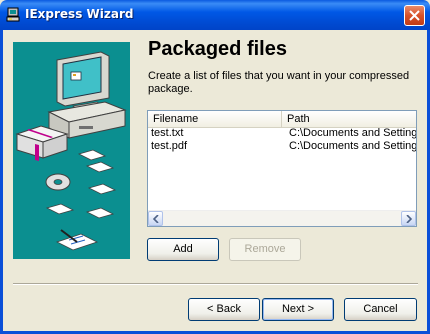 This screenshot has width=430, height=334. What do you see at coordinates (349, 119) in the screenshot?
I see `column-header-path: Path` at bounding box center [349, 119].